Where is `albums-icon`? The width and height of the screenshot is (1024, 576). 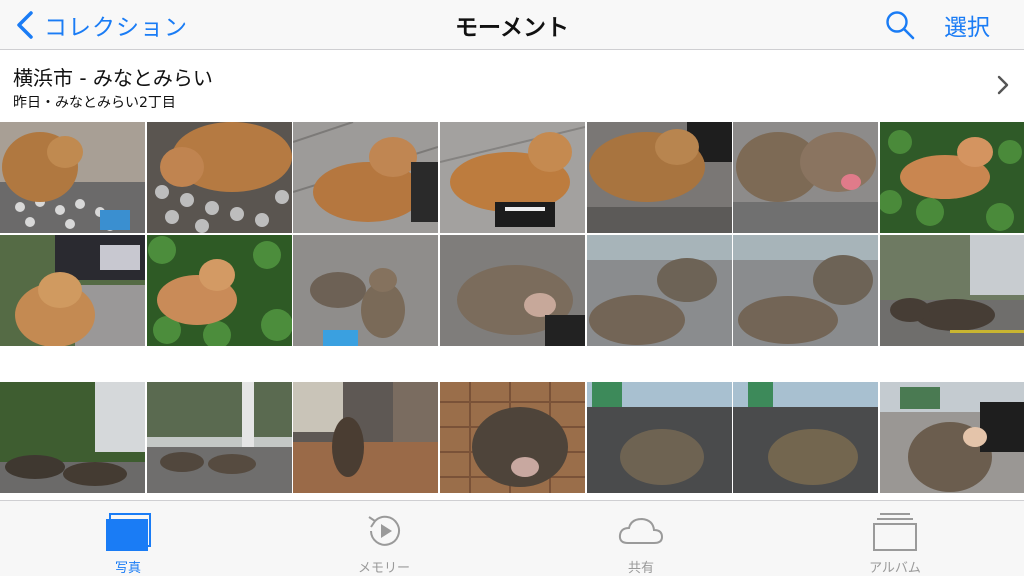 albums-icon is located at coordinates (895, 532).